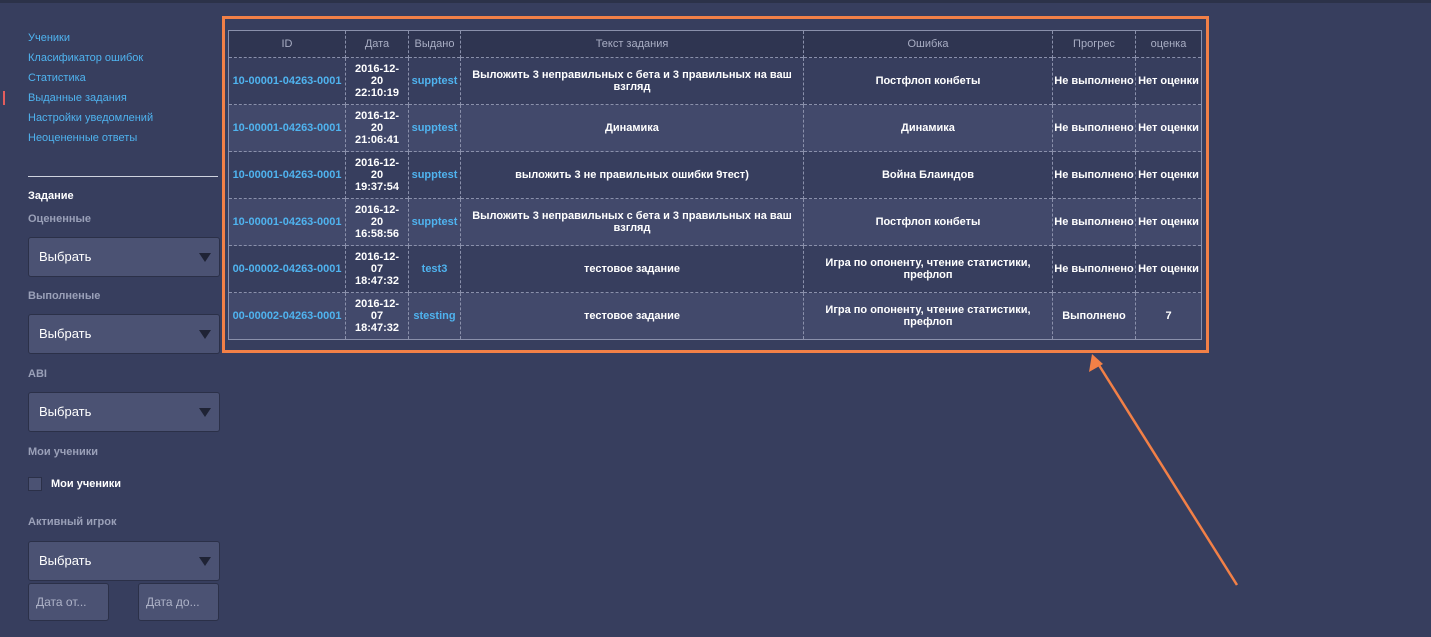 The image size is (1431, 637). Describe the element at coordinates (1167, 473) in the screenshot. I see `annotation-arrow-line` at that location.